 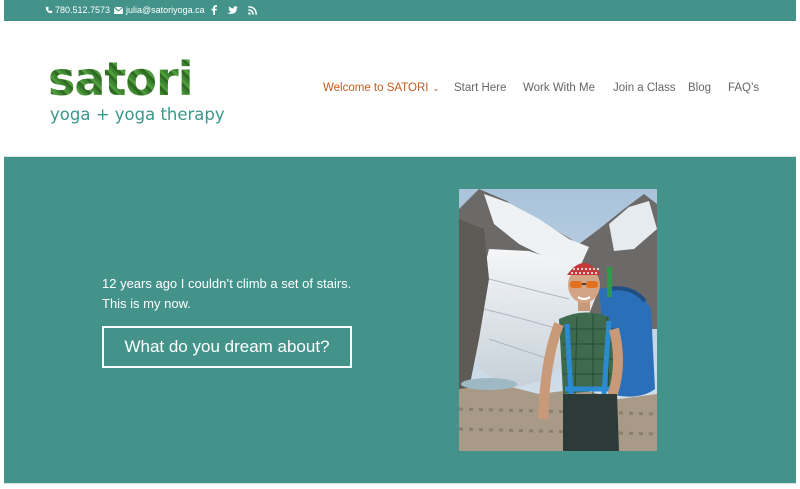 I want to click on phone-number: 780.512.7573, so click(x=83, y=10).